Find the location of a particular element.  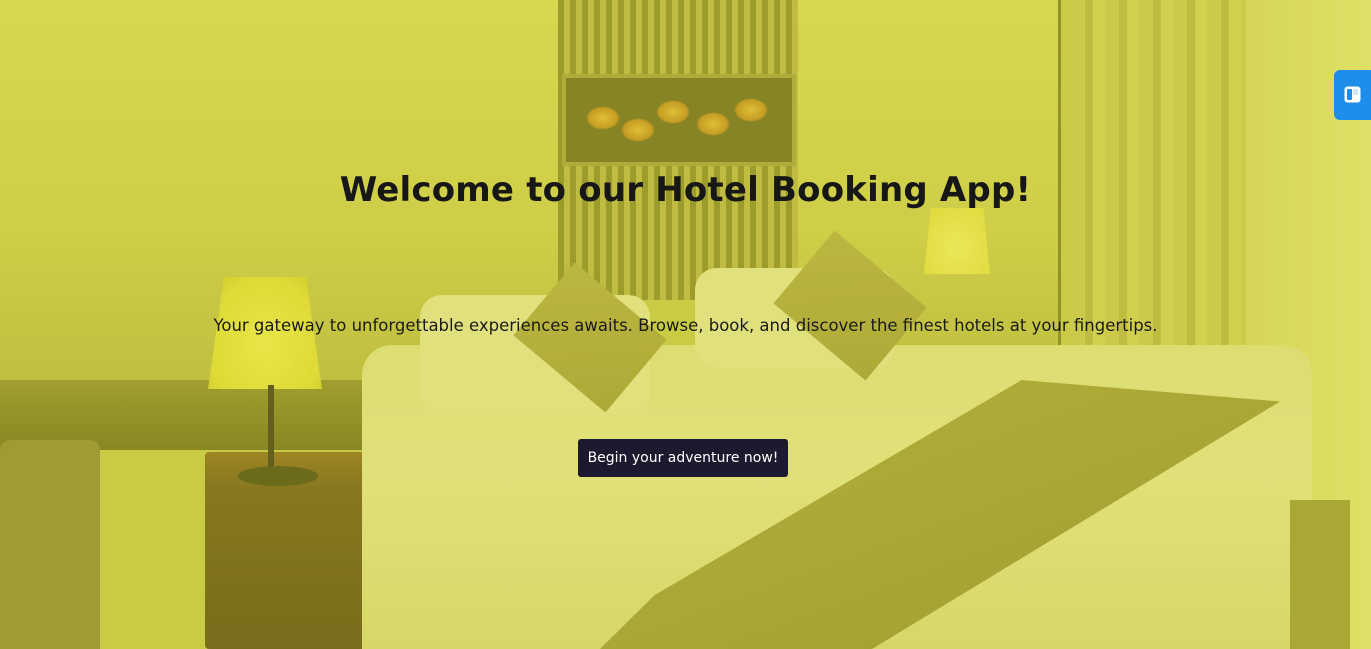

panel-icon is located at coordinates (1352, 94).